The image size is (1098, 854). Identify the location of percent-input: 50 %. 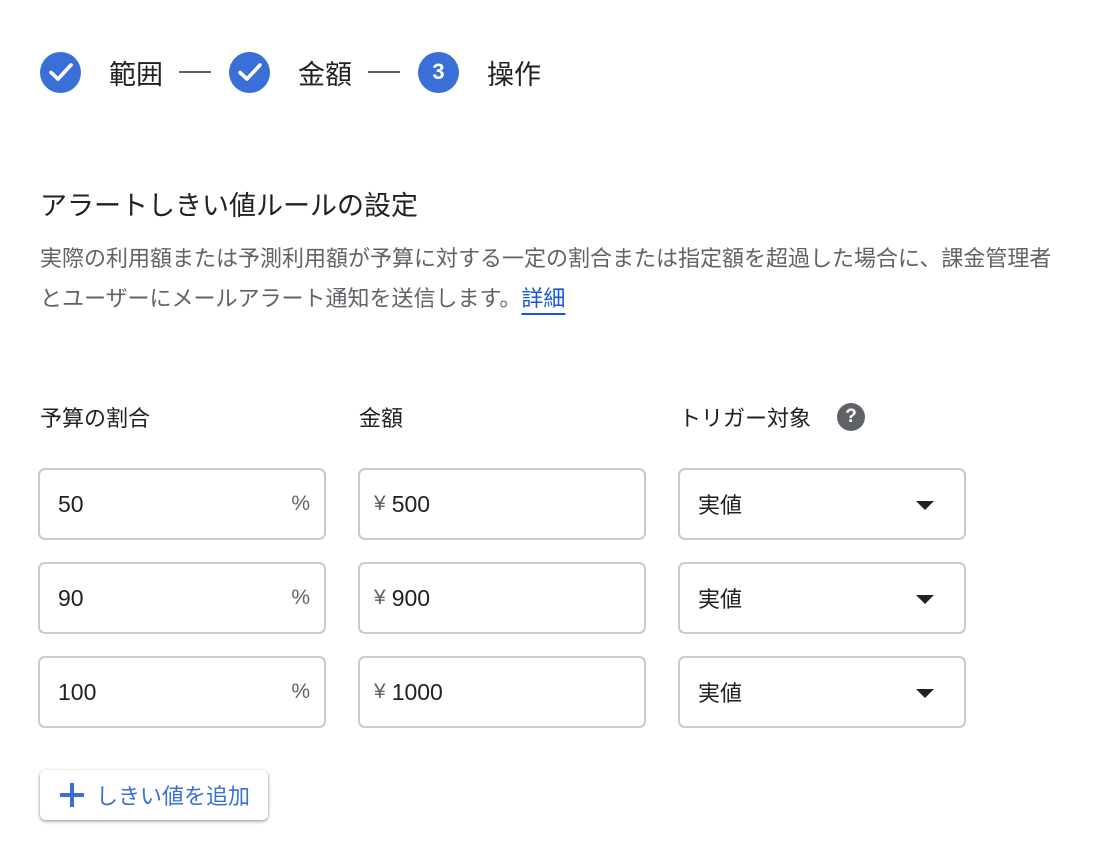
(182, 504).